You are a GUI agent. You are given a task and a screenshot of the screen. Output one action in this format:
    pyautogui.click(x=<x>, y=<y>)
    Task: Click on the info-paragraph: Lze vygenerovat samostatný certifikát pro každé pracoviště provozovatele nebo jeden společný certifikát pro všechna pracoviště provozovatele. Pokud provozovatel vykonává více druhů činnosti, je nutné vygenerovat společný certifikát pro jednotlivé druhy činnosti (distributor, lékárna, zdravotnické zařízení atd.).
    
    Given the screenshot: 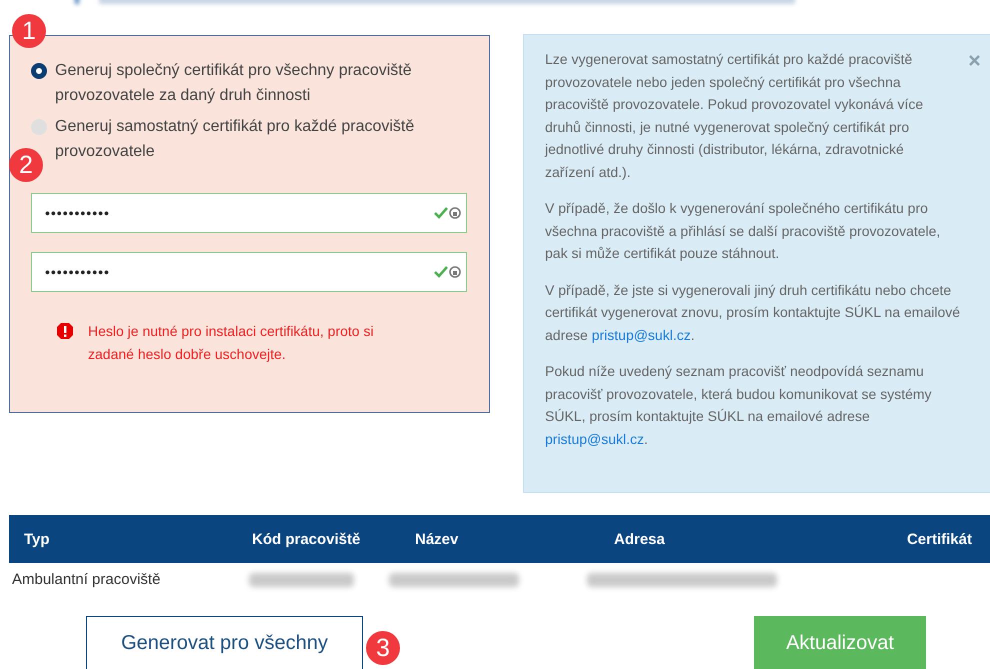 What is the action you would take?
    pyautogui.click(x=734, y=116)
    